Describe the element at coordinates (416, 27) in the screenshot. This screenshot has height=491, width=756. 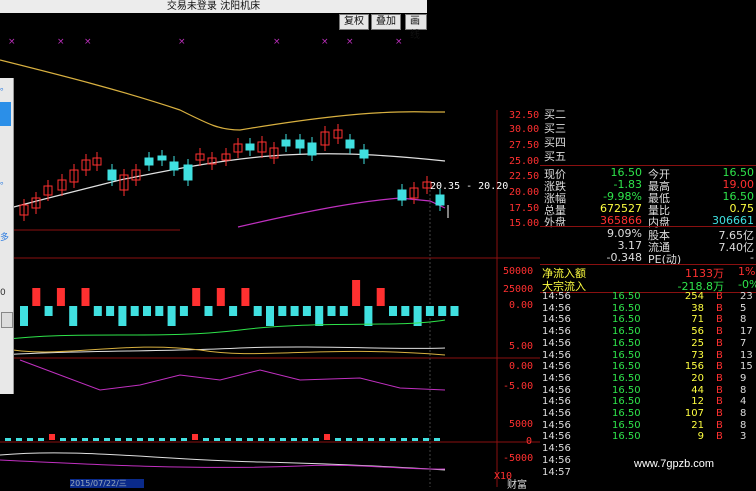
I see `draw-line-button: 画线` at that location.